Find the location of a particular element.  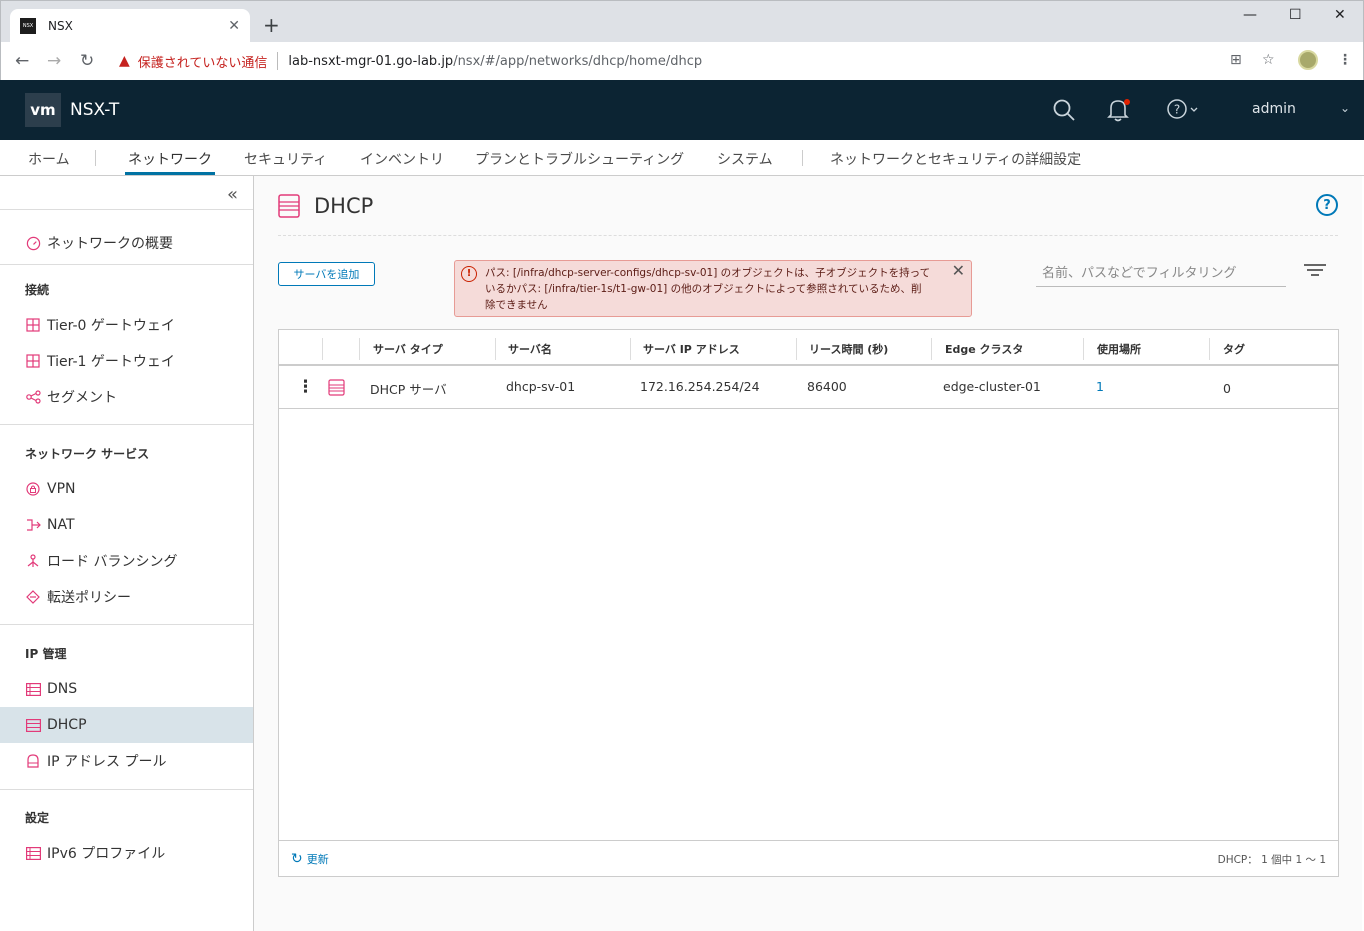

tab-inventory: インベントリ is located at coordinates (402, 159).